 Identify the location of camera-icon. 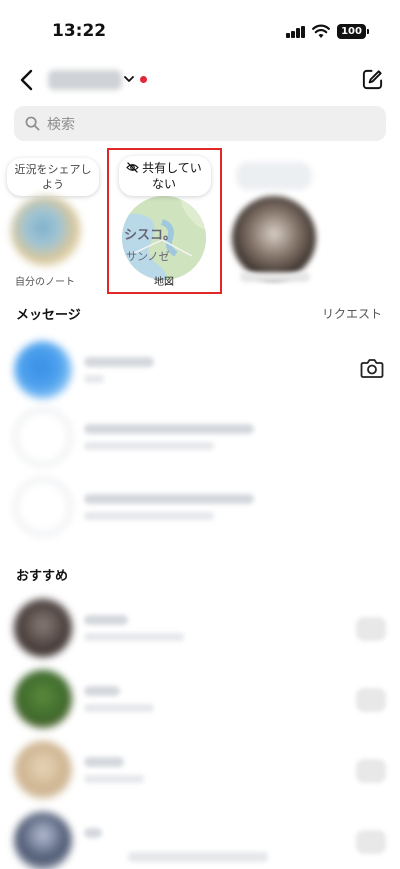
(372, 368).